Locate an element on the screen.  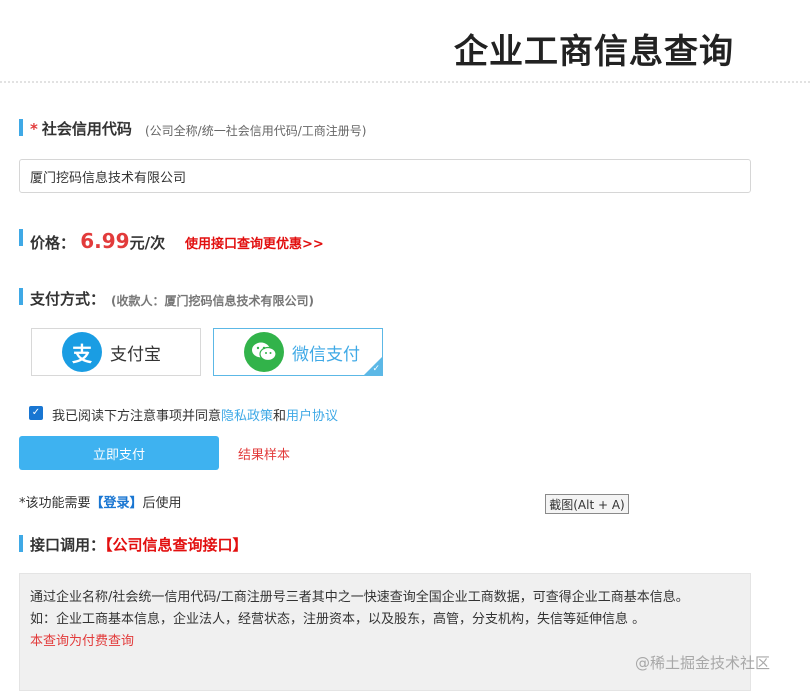
credit-code-label-text: 社会信用代码 is located at coordinates (86, 129).